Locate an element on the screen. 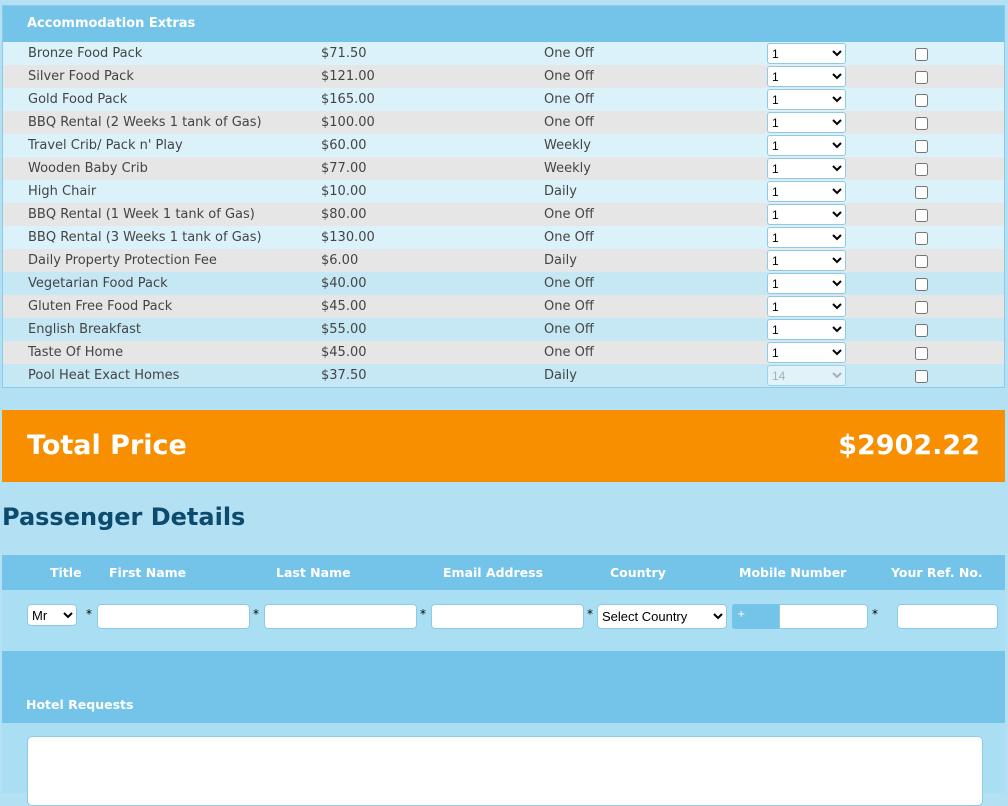 The width and height of the screenshot is (1008, 806). passenger-details-title: Passenger Details is located at coordinates (124, 517).